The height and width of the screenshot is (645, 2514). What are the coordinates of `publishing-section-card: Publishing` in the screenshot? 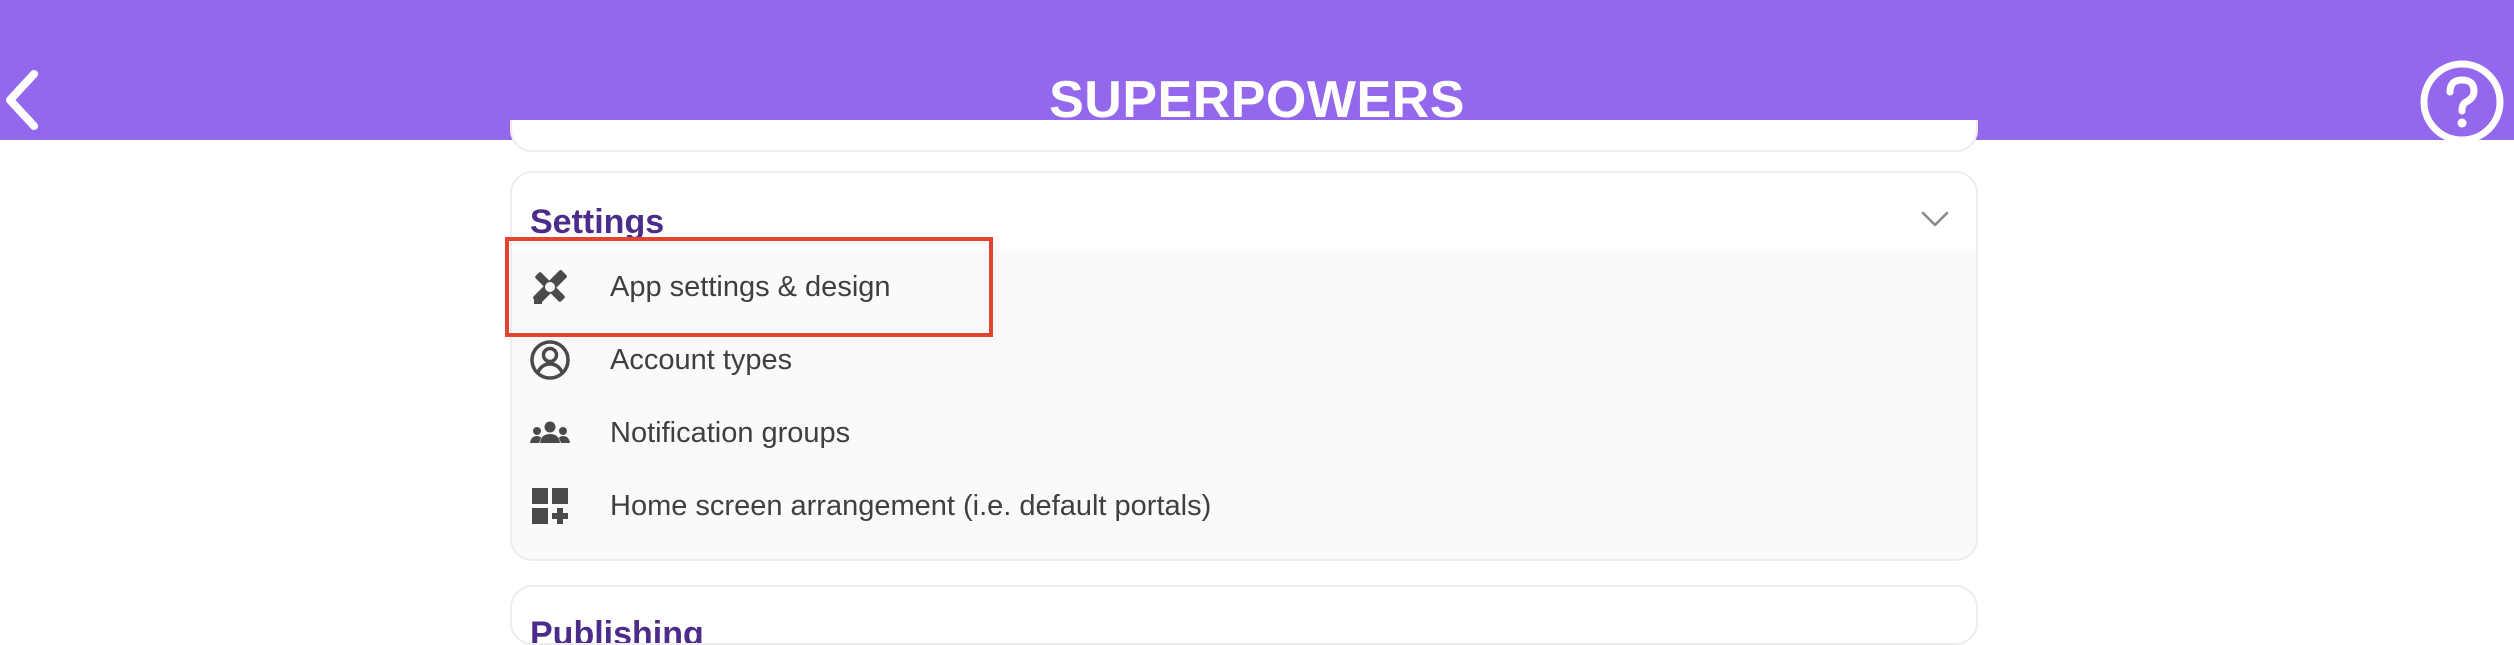 It's located at (1244, 615).